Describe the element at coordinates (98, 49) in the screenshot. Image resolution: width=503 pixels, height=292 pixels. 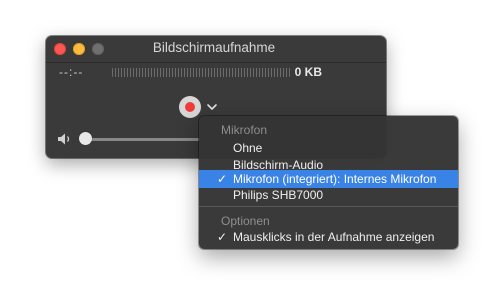
I see `zoom-button` at that location.